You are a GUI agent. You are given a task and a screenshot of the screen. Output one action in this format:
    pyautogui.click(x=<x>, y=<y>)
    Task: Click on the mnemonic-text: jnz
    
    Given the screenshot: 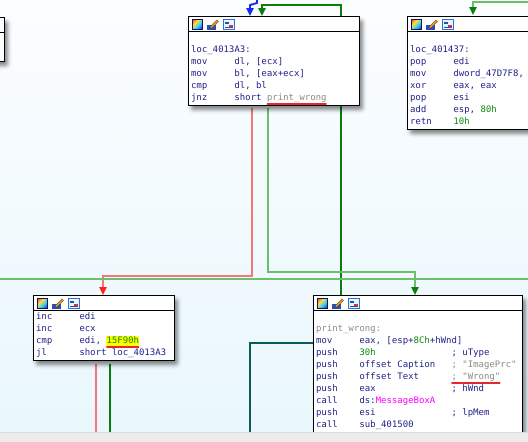 What is the action you would take?
    pyautogui.click(x=199, y=98)
    